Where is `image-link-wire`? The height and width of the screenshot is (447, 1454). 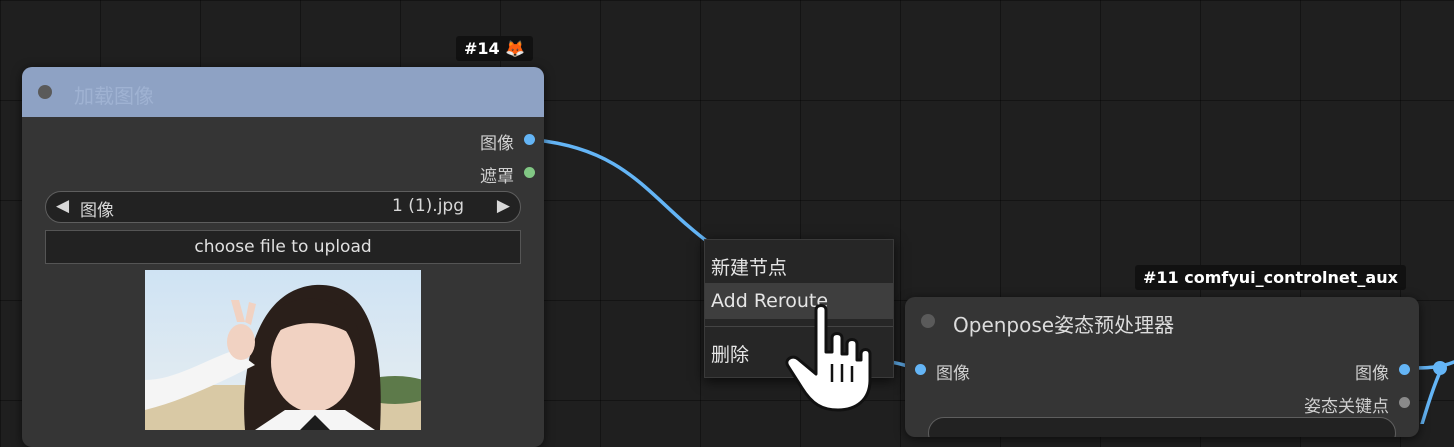 image-link-wire is located at coordinates (624, 192).